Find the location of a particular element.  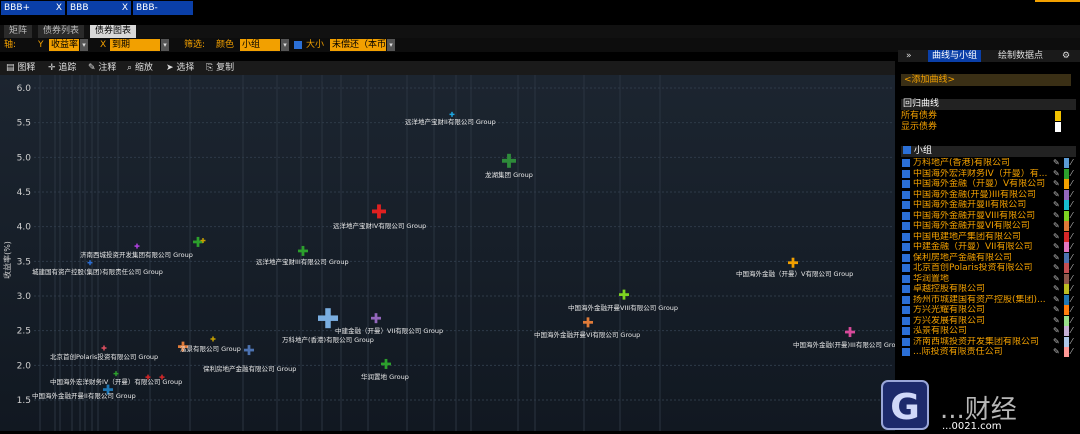

group-item: 方兴光耀有限公司 ✎ ⁄ is located at coordinates (990, 310).